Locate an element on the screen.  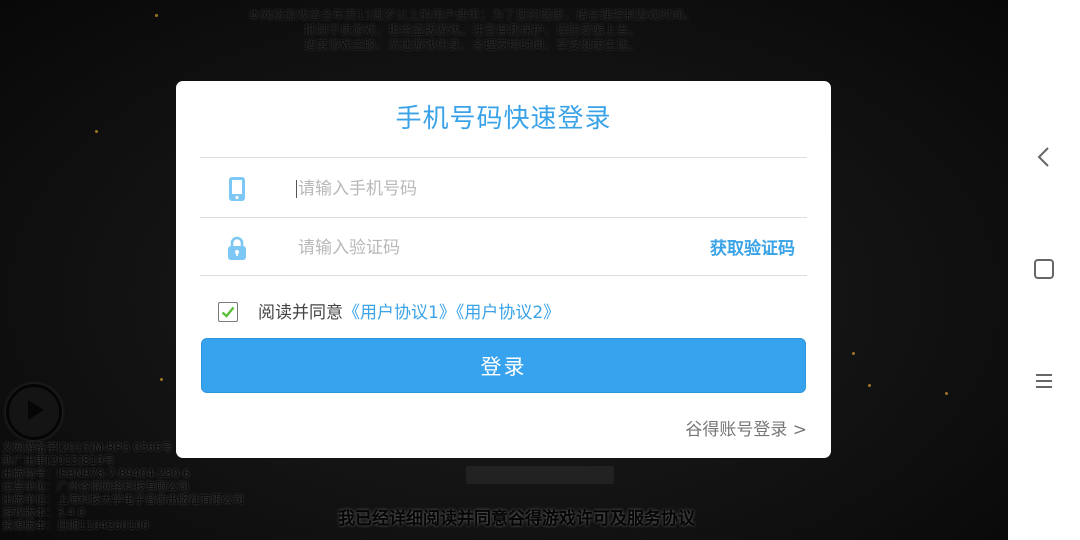
menu-button is located at coordinates (1044, 381).